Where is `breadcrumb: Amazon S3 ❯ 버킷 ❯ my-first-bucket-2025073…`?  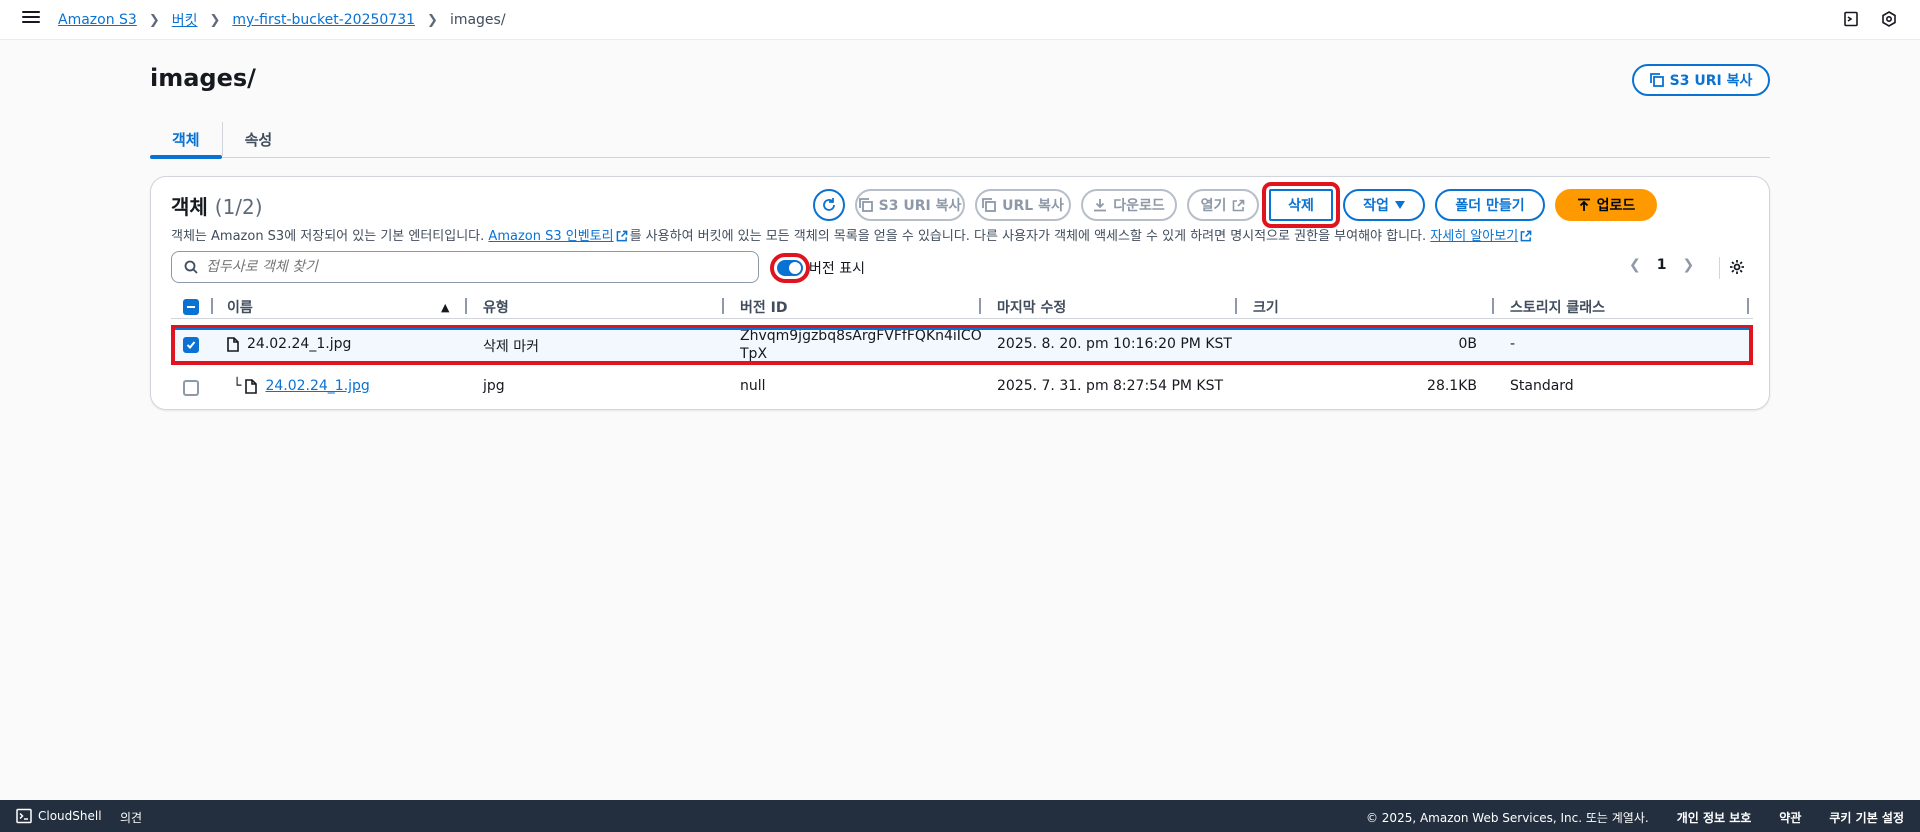
breadcrumb: Amazon S3 ❯ 버킷 ❯ my-first-bucket-2025073… is located at coordinates (282, 20).